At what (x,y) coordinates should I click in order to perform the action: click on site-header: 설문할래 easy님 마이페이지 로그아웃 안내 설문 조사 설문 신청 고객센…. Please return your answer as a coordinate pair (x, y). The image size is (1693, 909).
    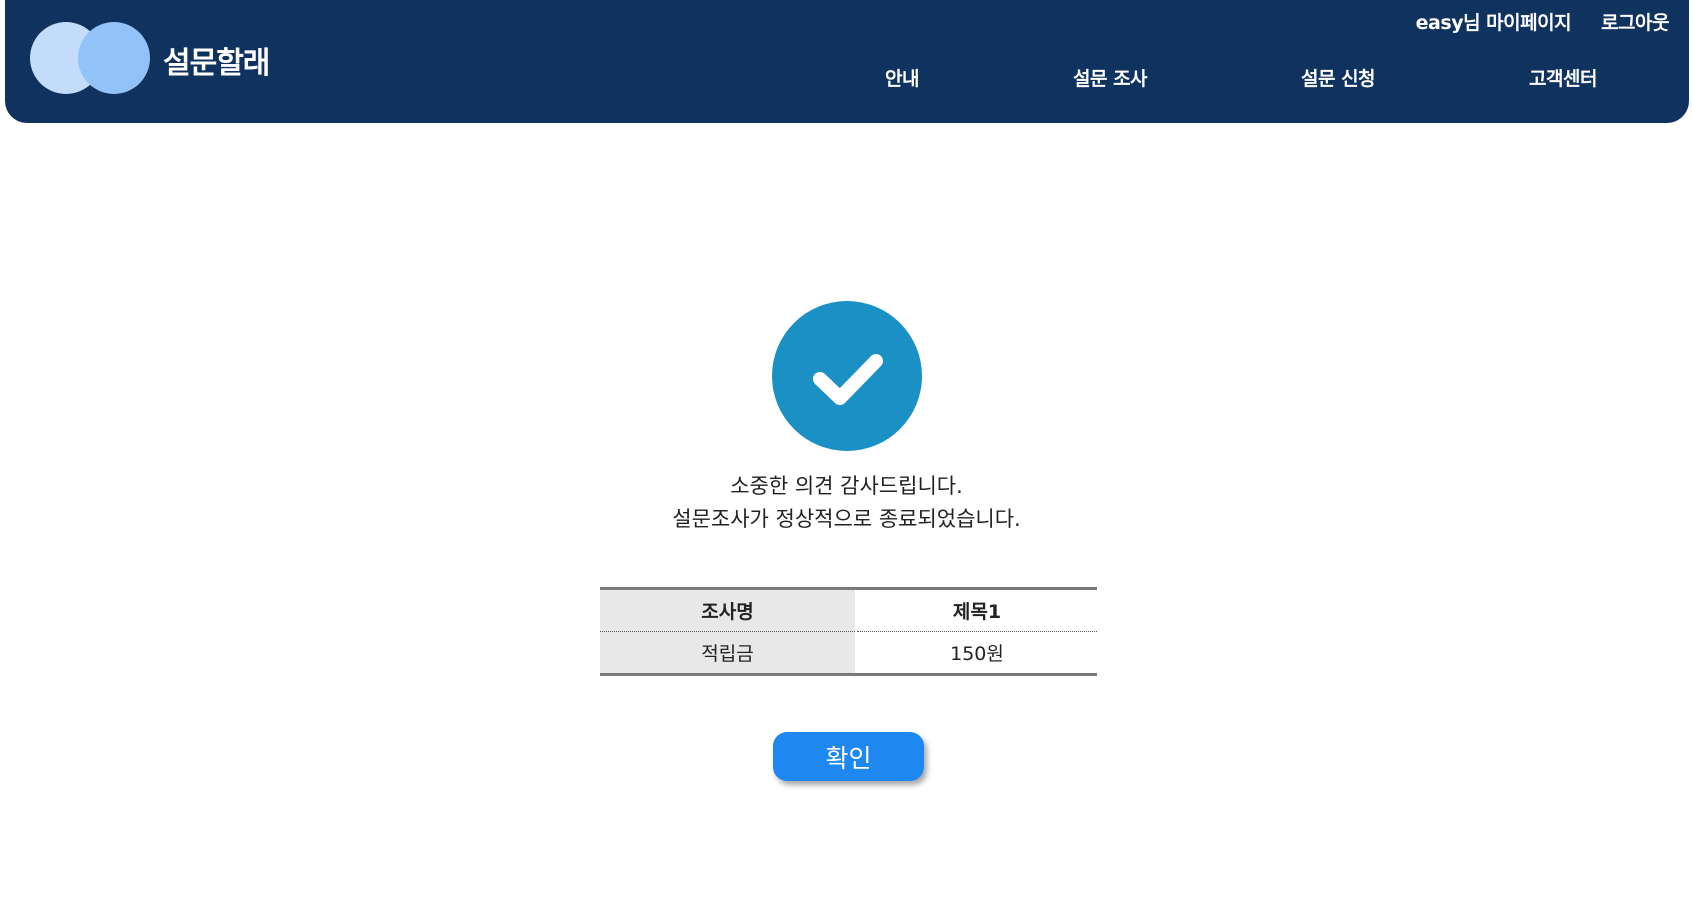
    Looking at the image, I should click on (847, 61).